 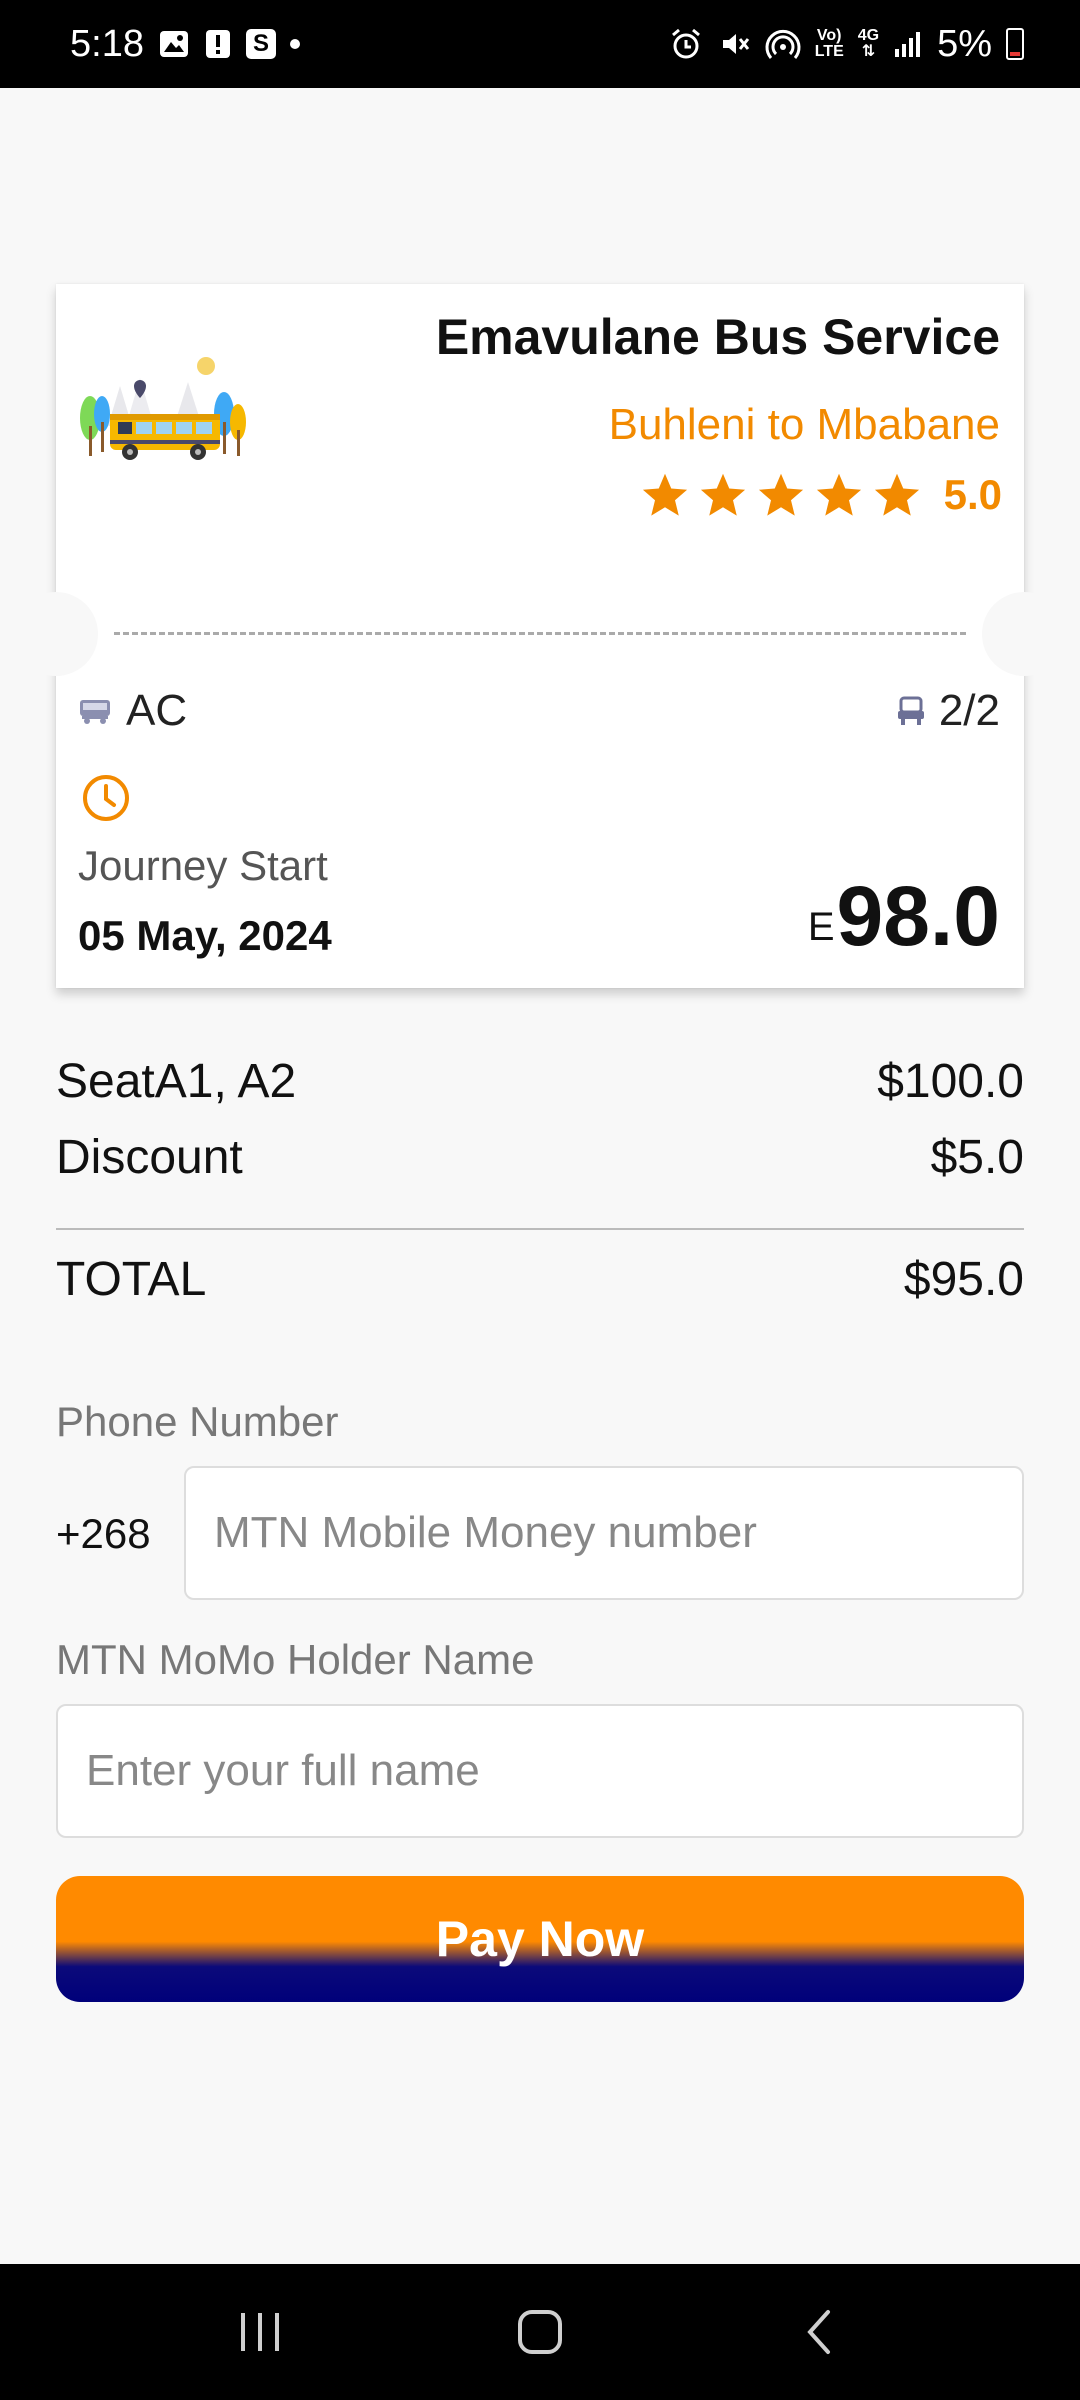 I want to click on clock-icon, so click(x=106, y=798).